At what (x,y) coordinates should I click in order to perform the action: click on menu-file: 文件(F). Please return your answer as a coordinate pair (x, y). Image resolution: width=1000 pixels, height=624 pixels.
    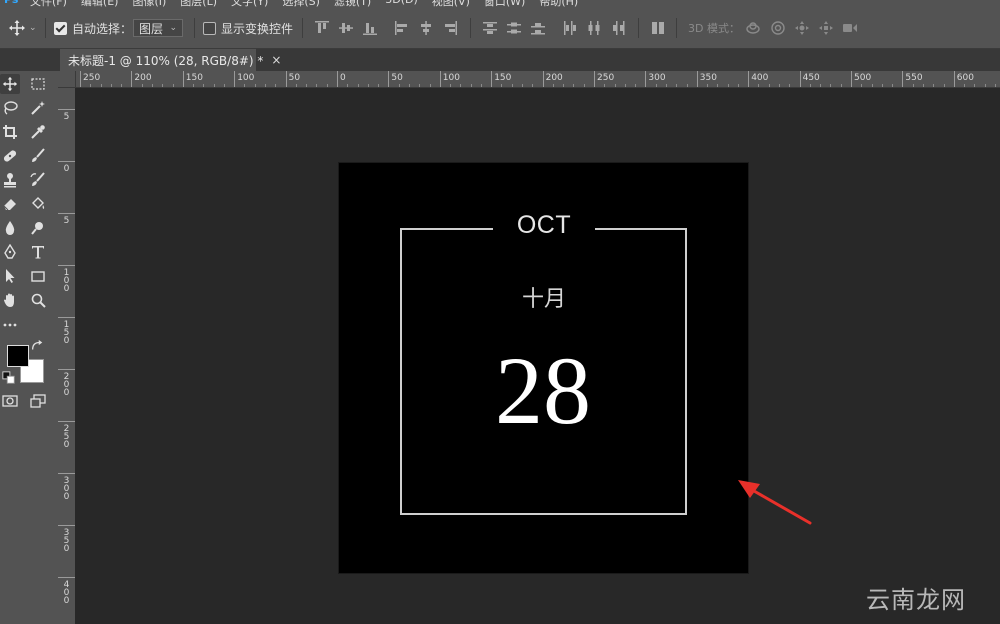
    Looking at the image, I should click on (48, 4).